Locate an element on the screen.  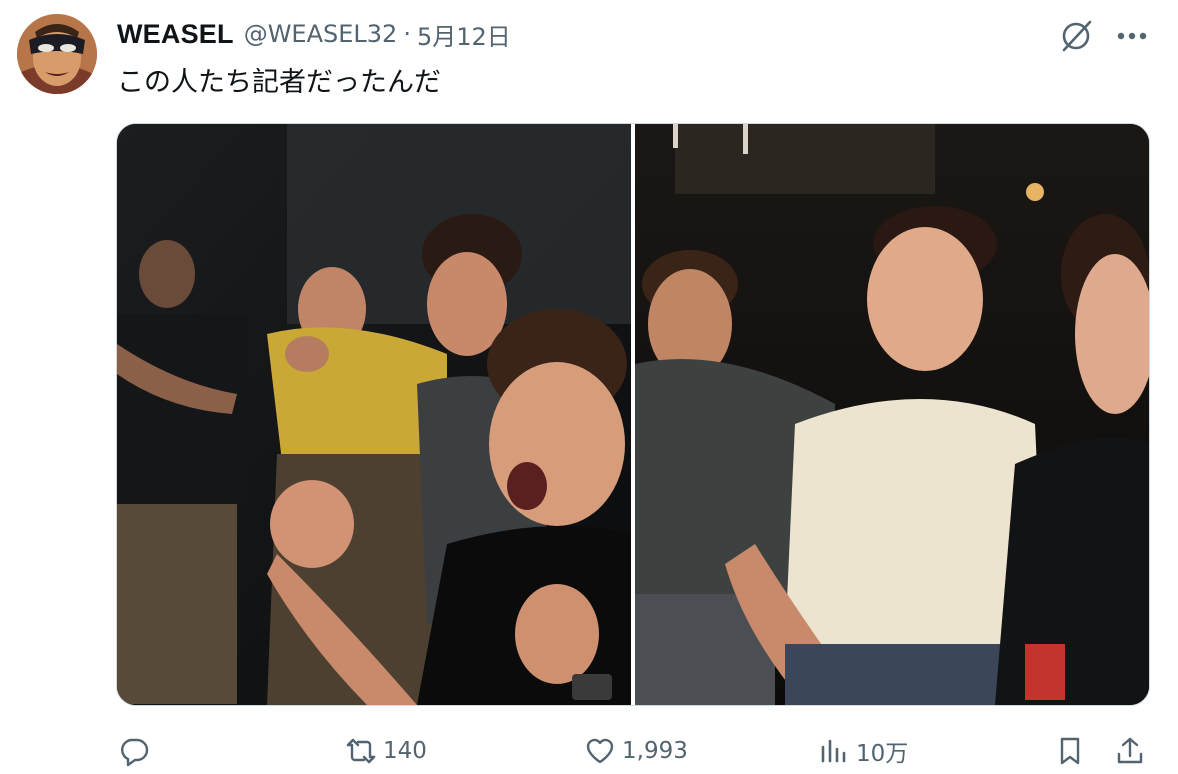
share-button is located at coordinates (1130, 751).